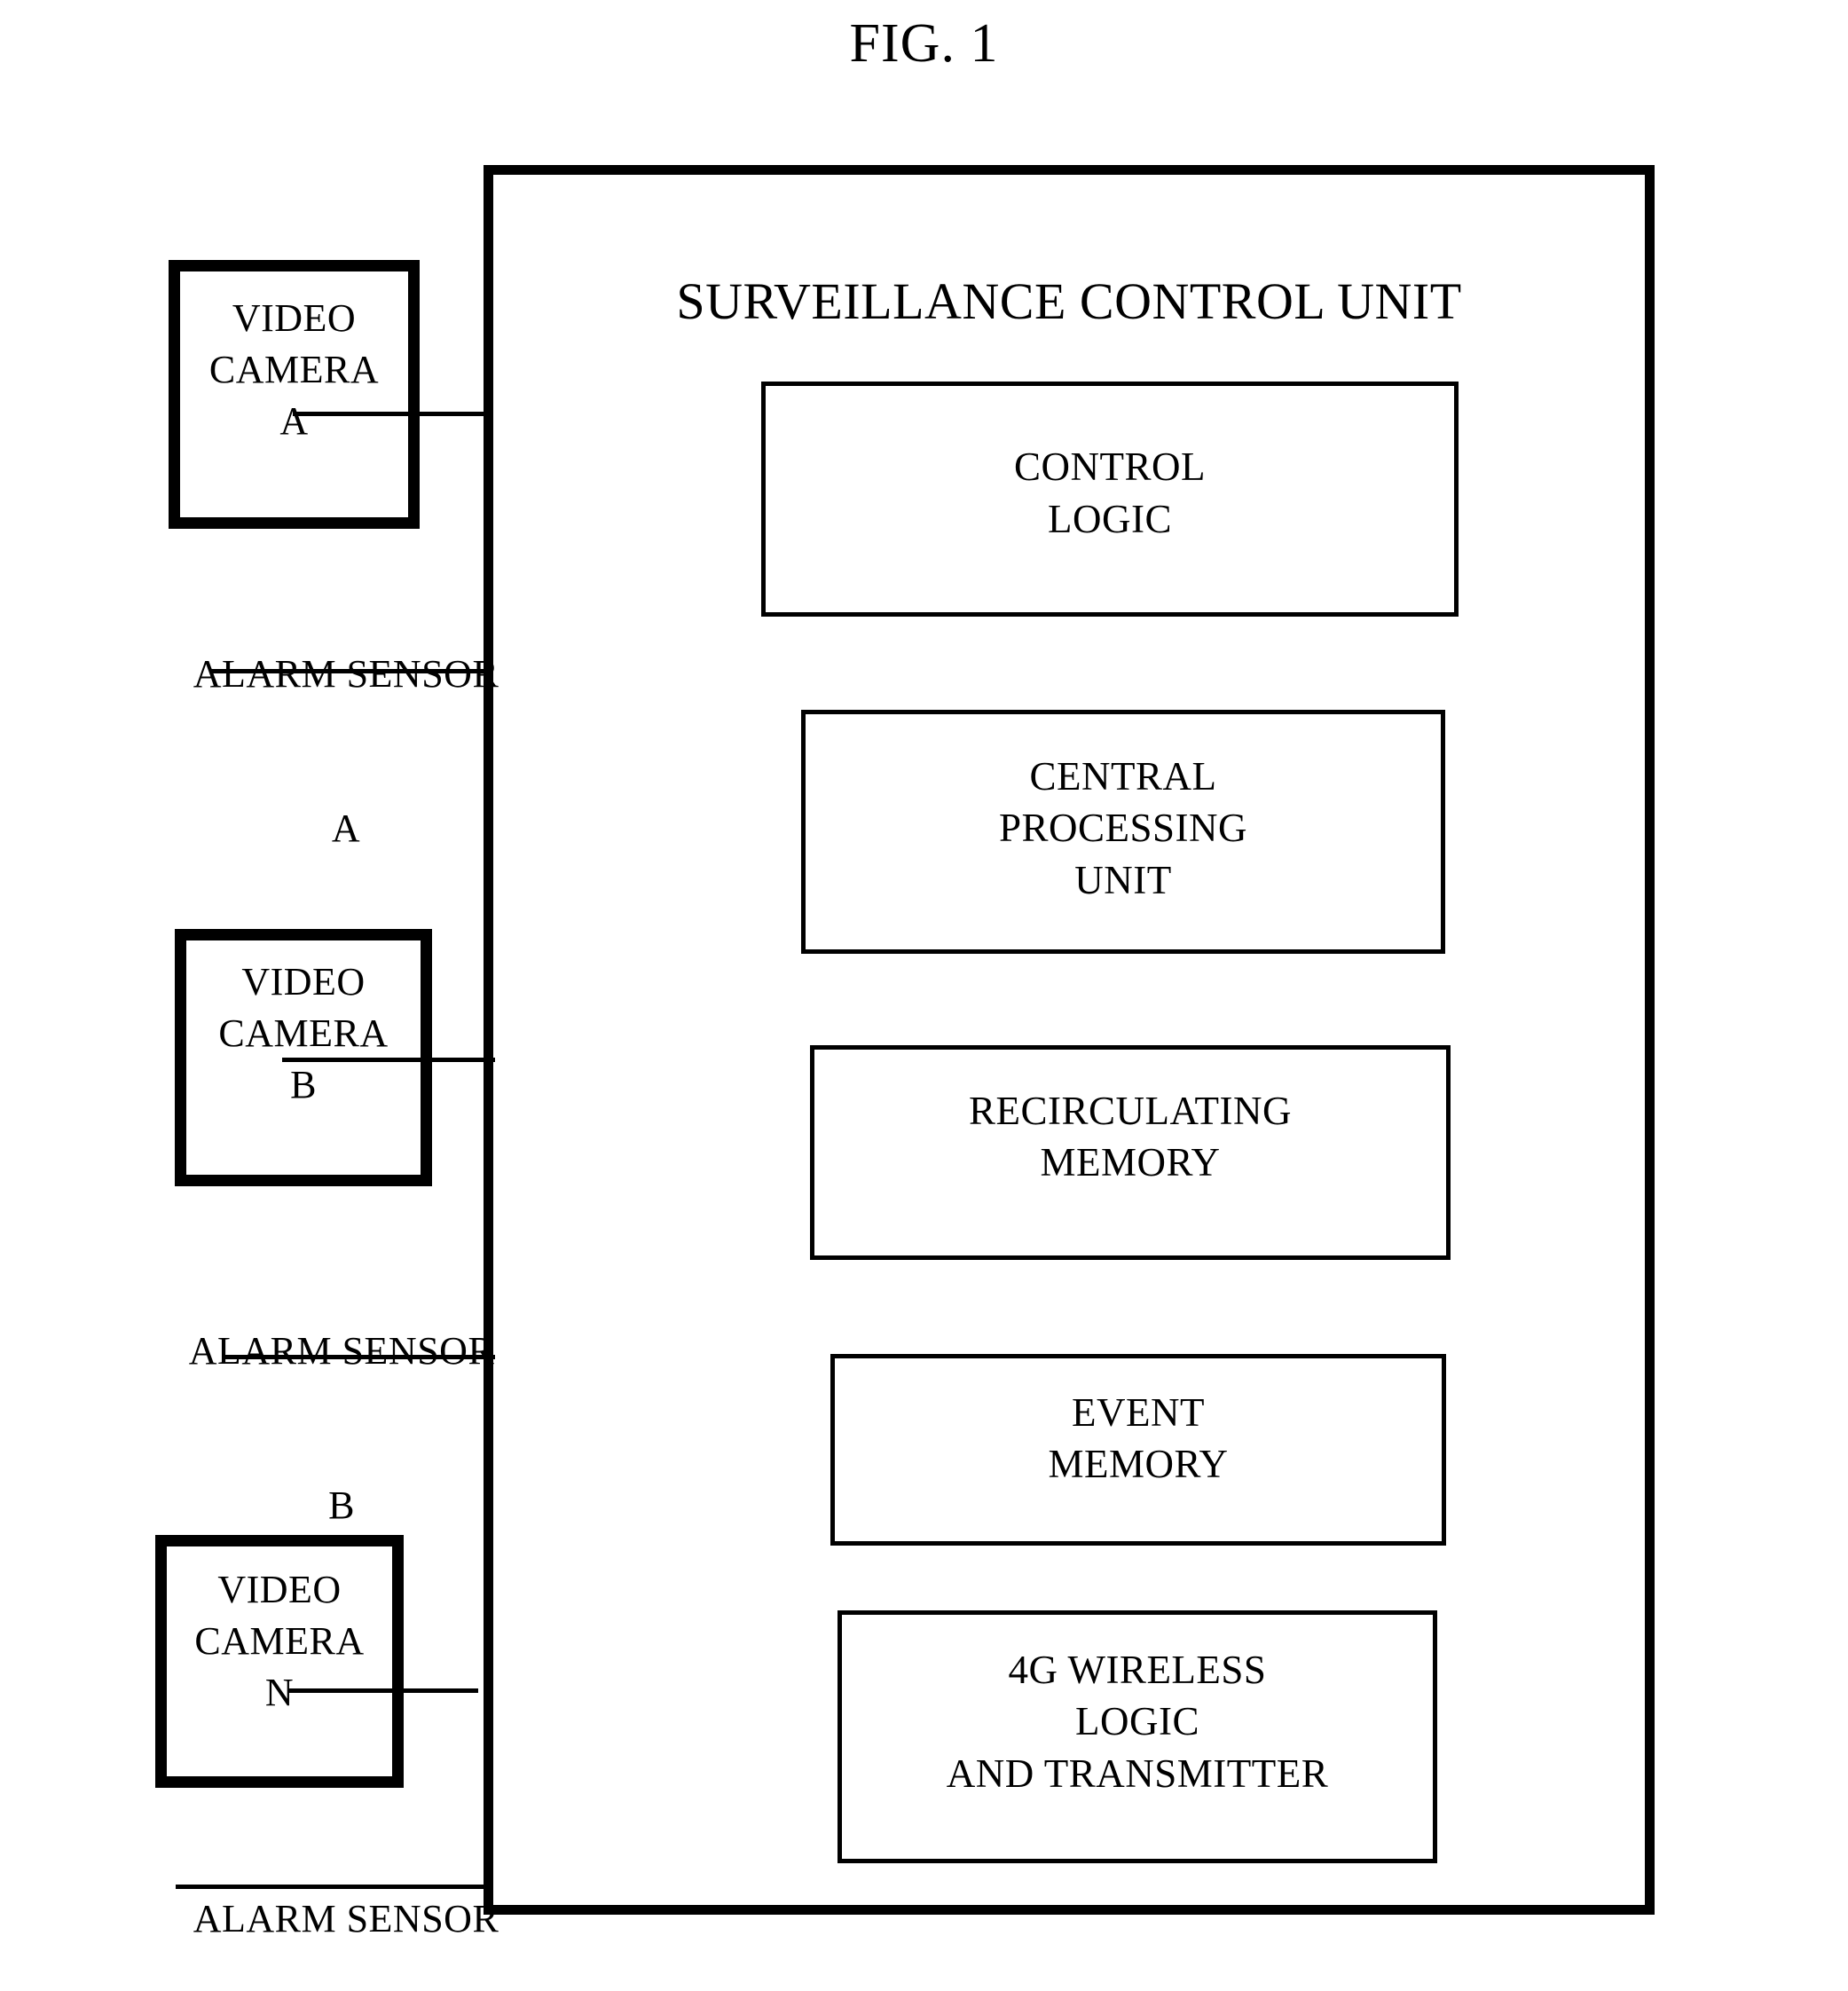 The image size is (1848, 1991). I want to click on figure-caption: FIG. 1, so click(924, 43).